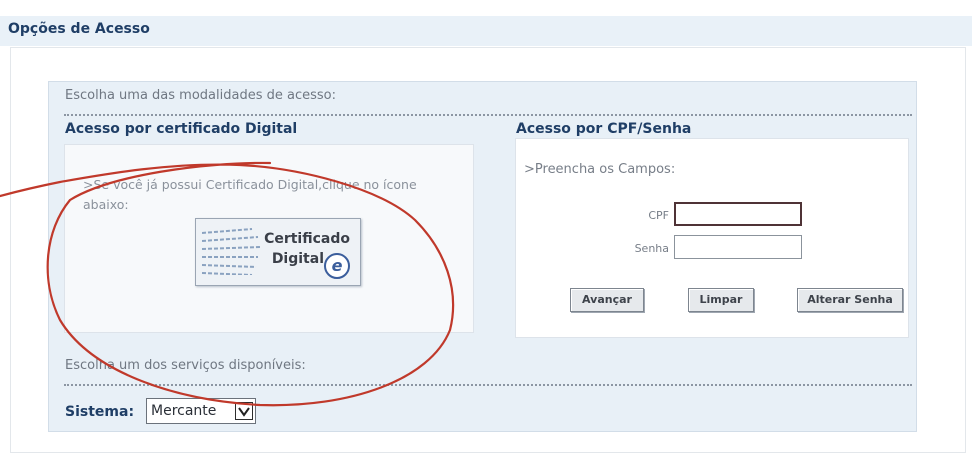  I want to click on password-input, so click(738, 247).